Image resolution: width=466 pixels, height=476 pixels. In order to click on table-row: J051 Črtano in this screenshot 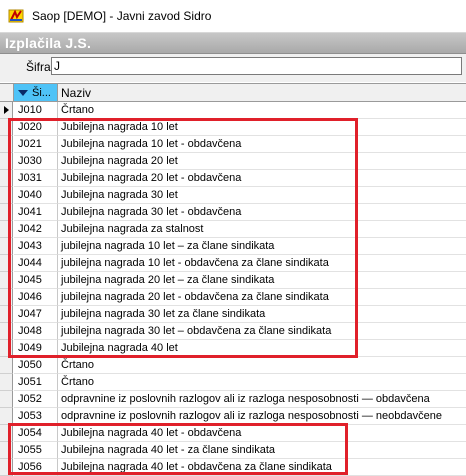, I will do `click(233, 382)`.